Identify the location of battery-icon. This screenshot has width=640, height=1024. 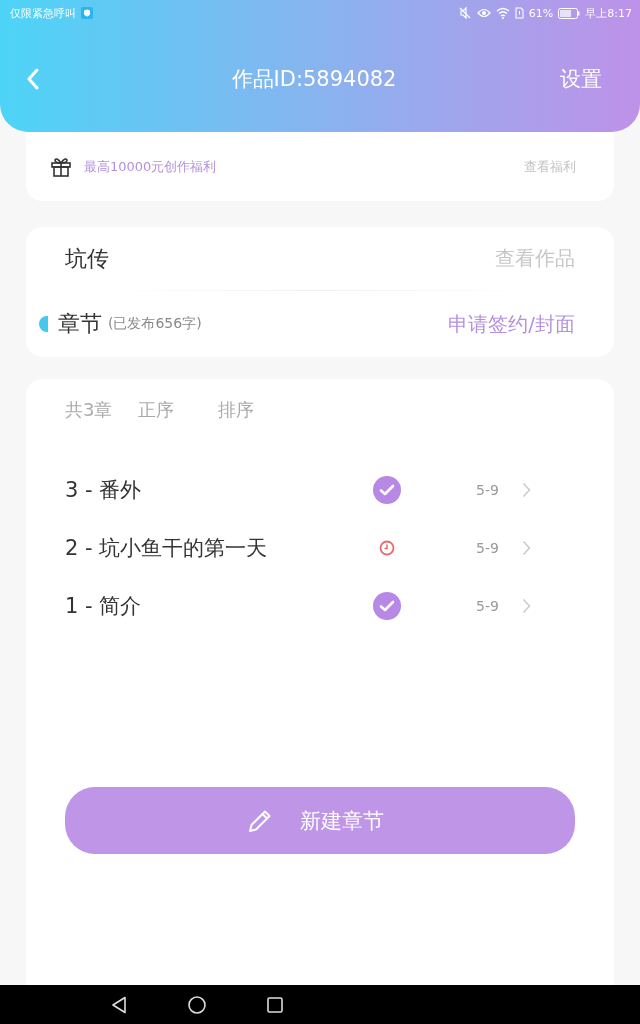
(569, 13).